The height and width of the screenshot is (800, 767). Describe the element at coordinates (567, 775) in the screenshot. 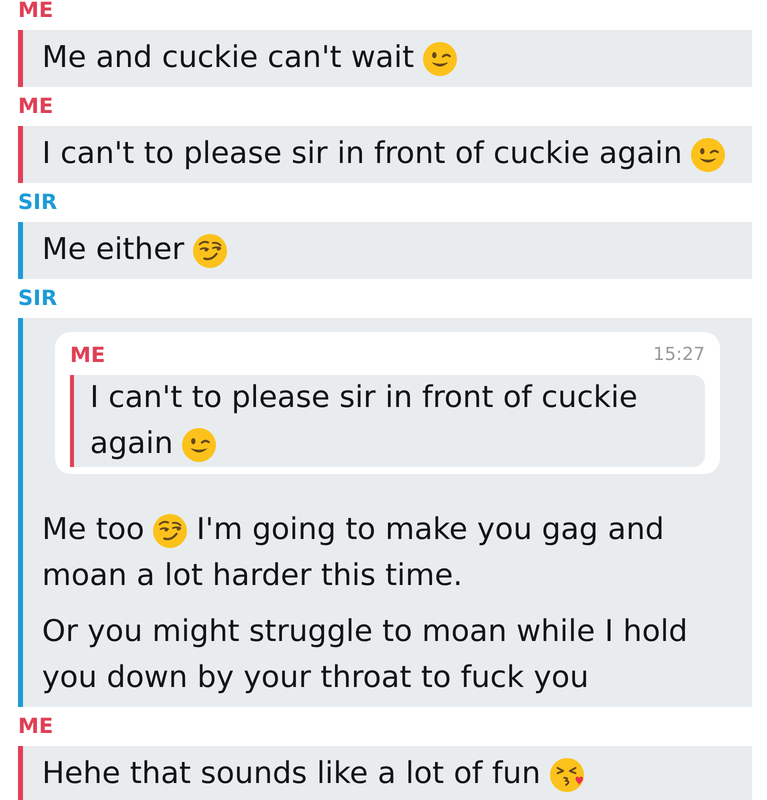

I see `kissing-face-icon` at that location.